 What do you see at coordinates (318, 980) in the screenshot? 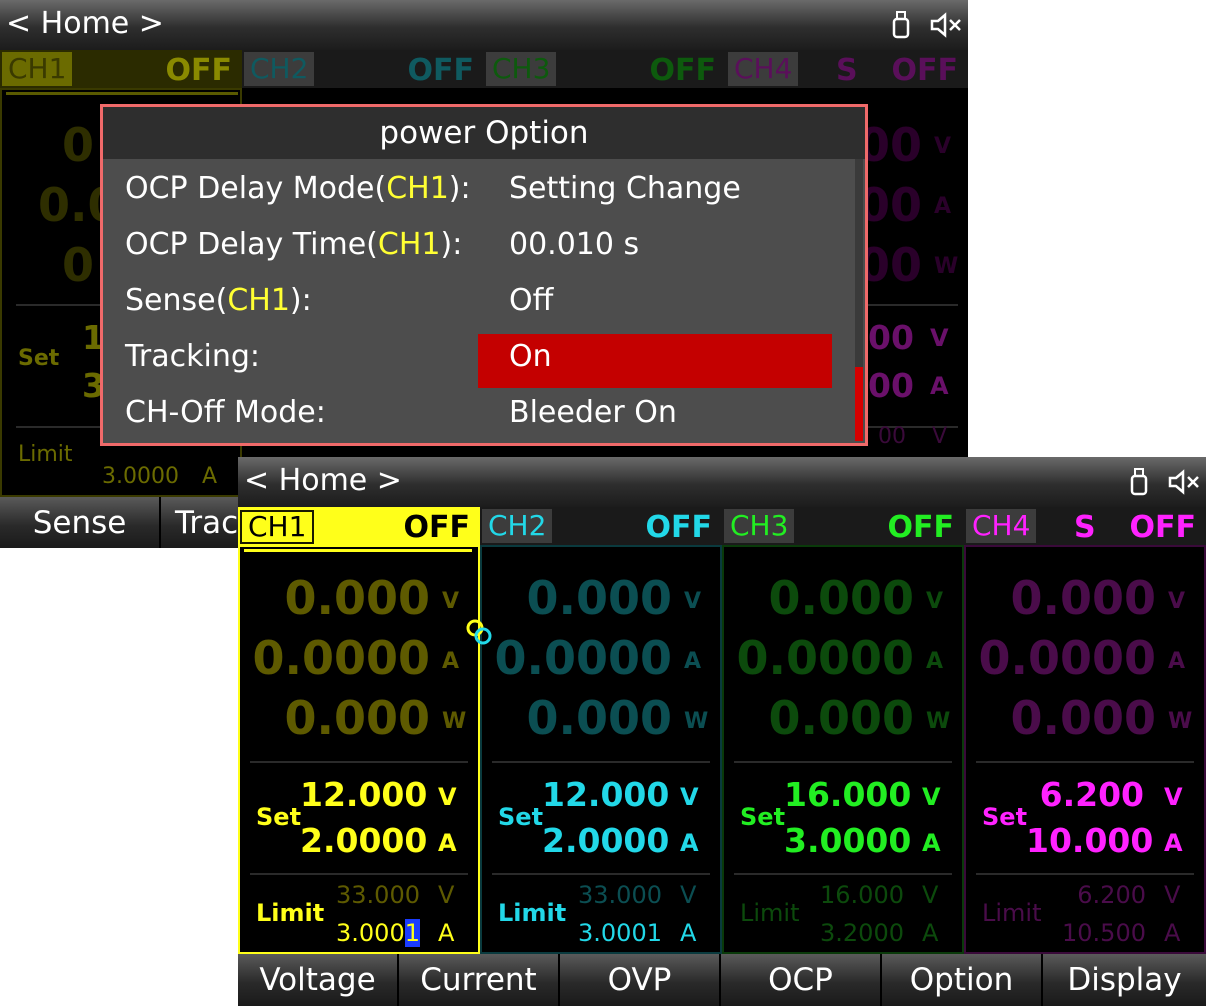
I see `softkey-voltage: Voltage` at bounding box center [318, 980].